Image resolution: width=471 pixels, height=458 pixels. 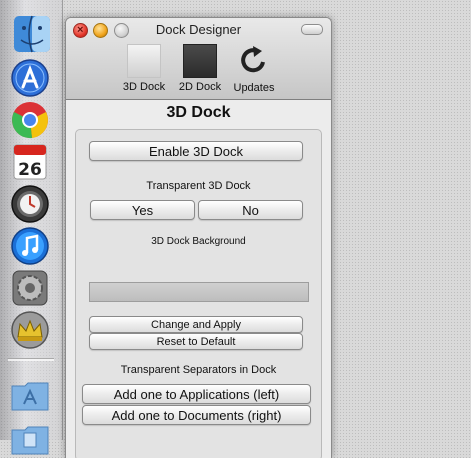 What do you see at coordinates (30, 394) in the screenshot?
I see `applications-folder-icon` at bounding box center [30, 394].